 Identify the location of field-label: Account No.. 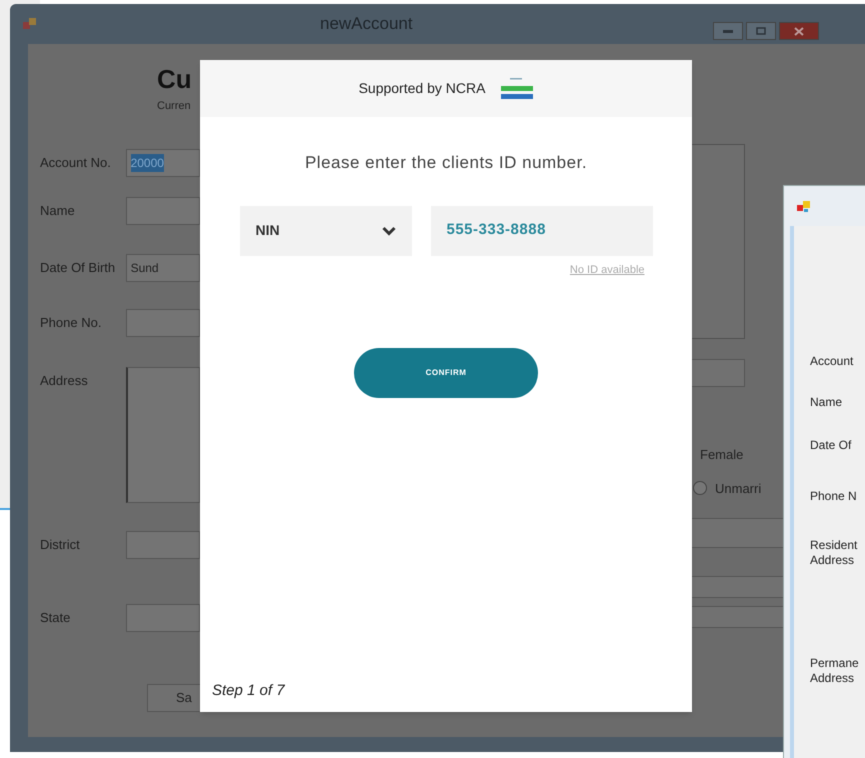
(75, 163).